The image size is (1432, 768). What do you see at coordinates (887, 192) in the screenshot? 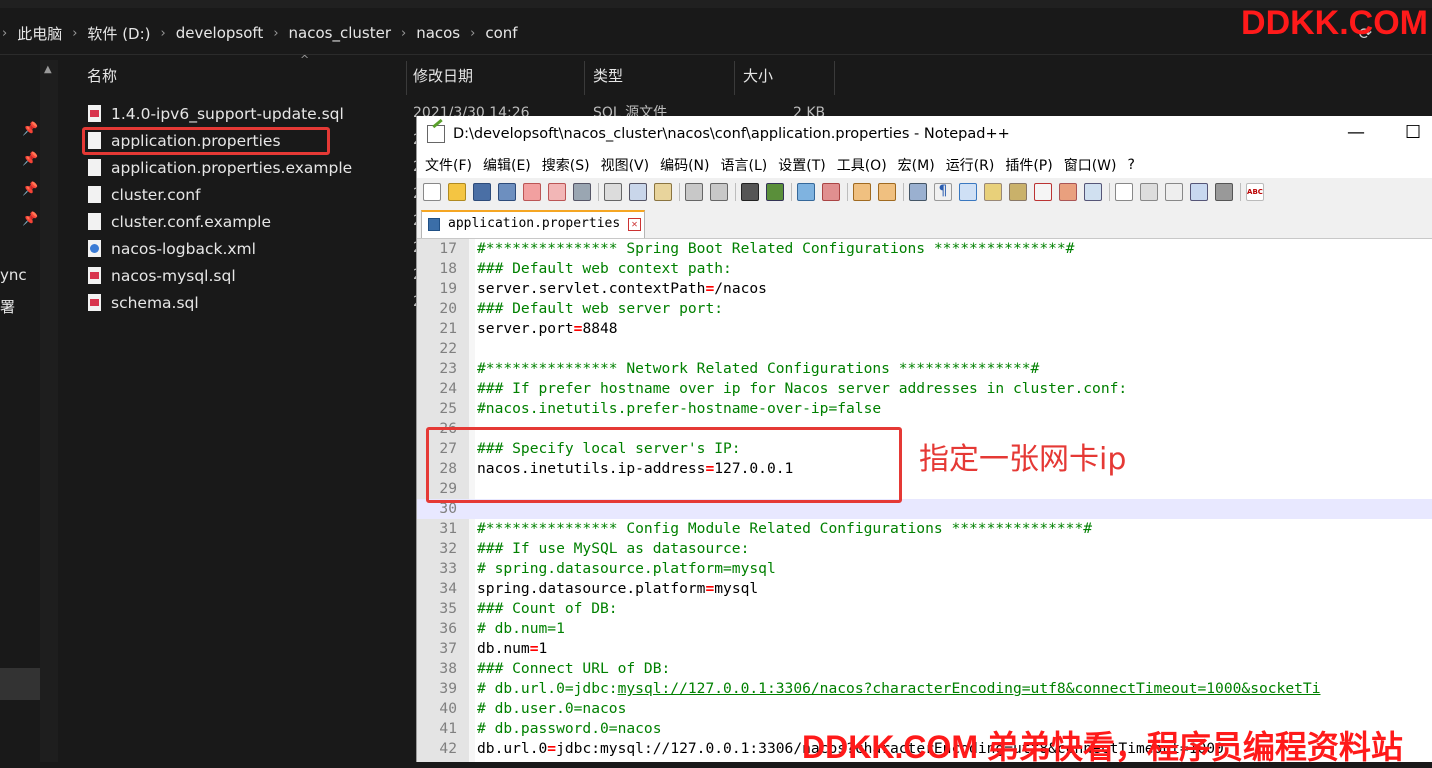
I see `sync-horizontal-icon` at bounding box center [887, 192].